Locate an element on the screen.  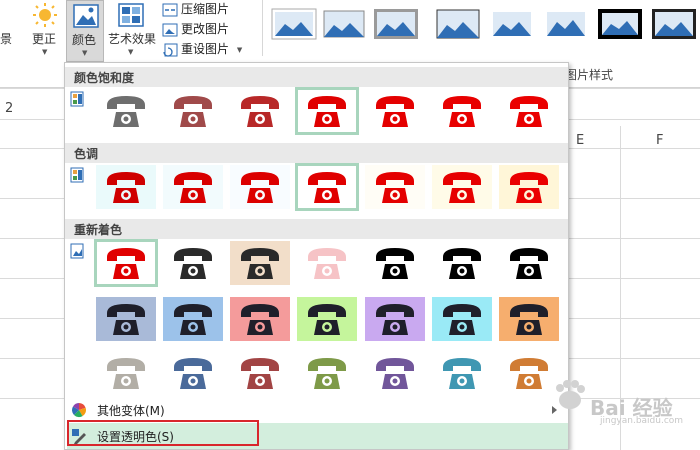
compress-pictures-button: 压缩图片 is located at coordinates (195, 10).